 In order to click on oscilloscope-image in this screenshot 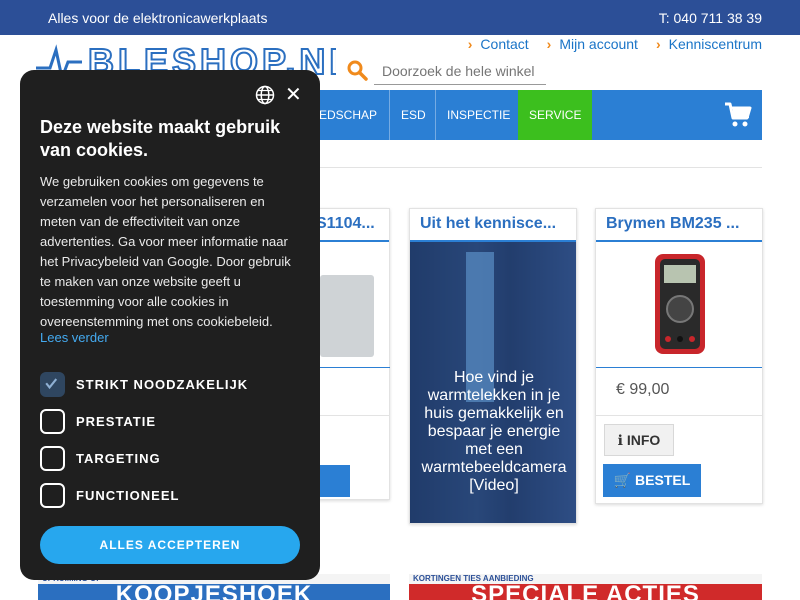, I will do `click(347, 316)`.